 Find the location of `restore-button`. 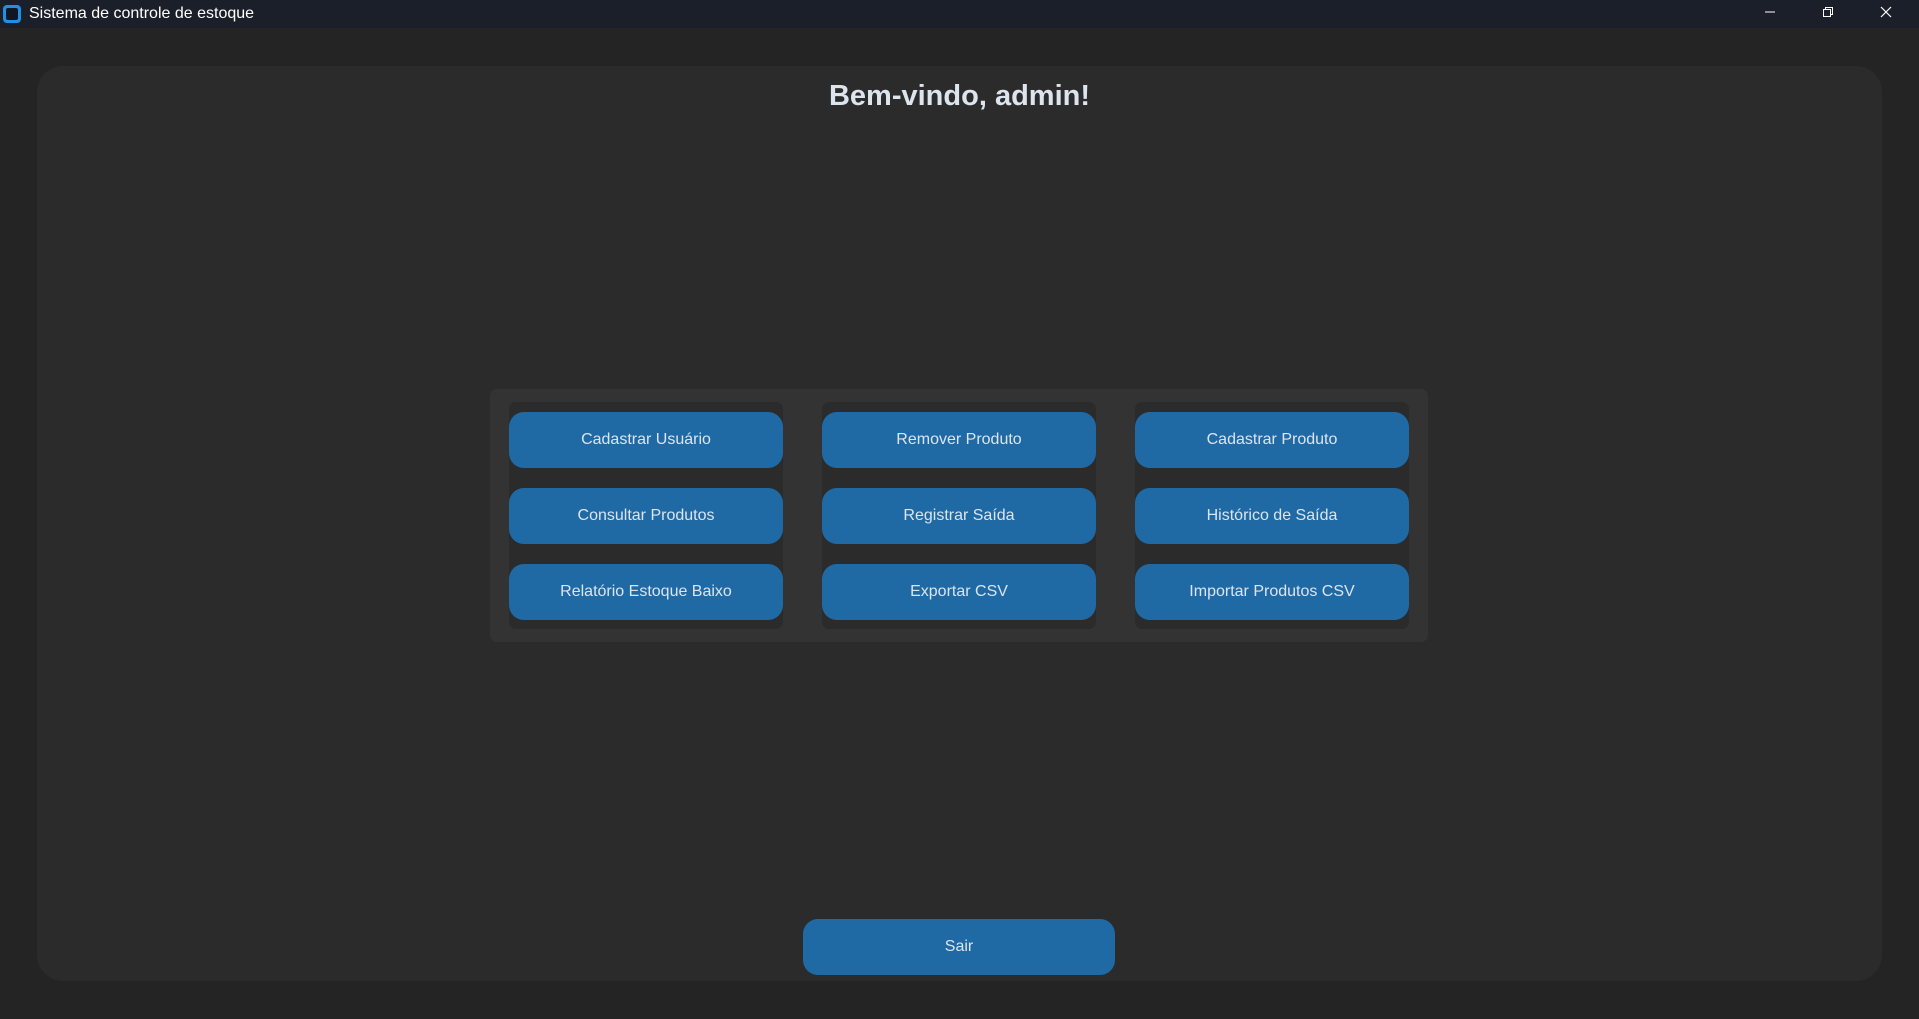

restore-button is located at coordinates (1828, 14).